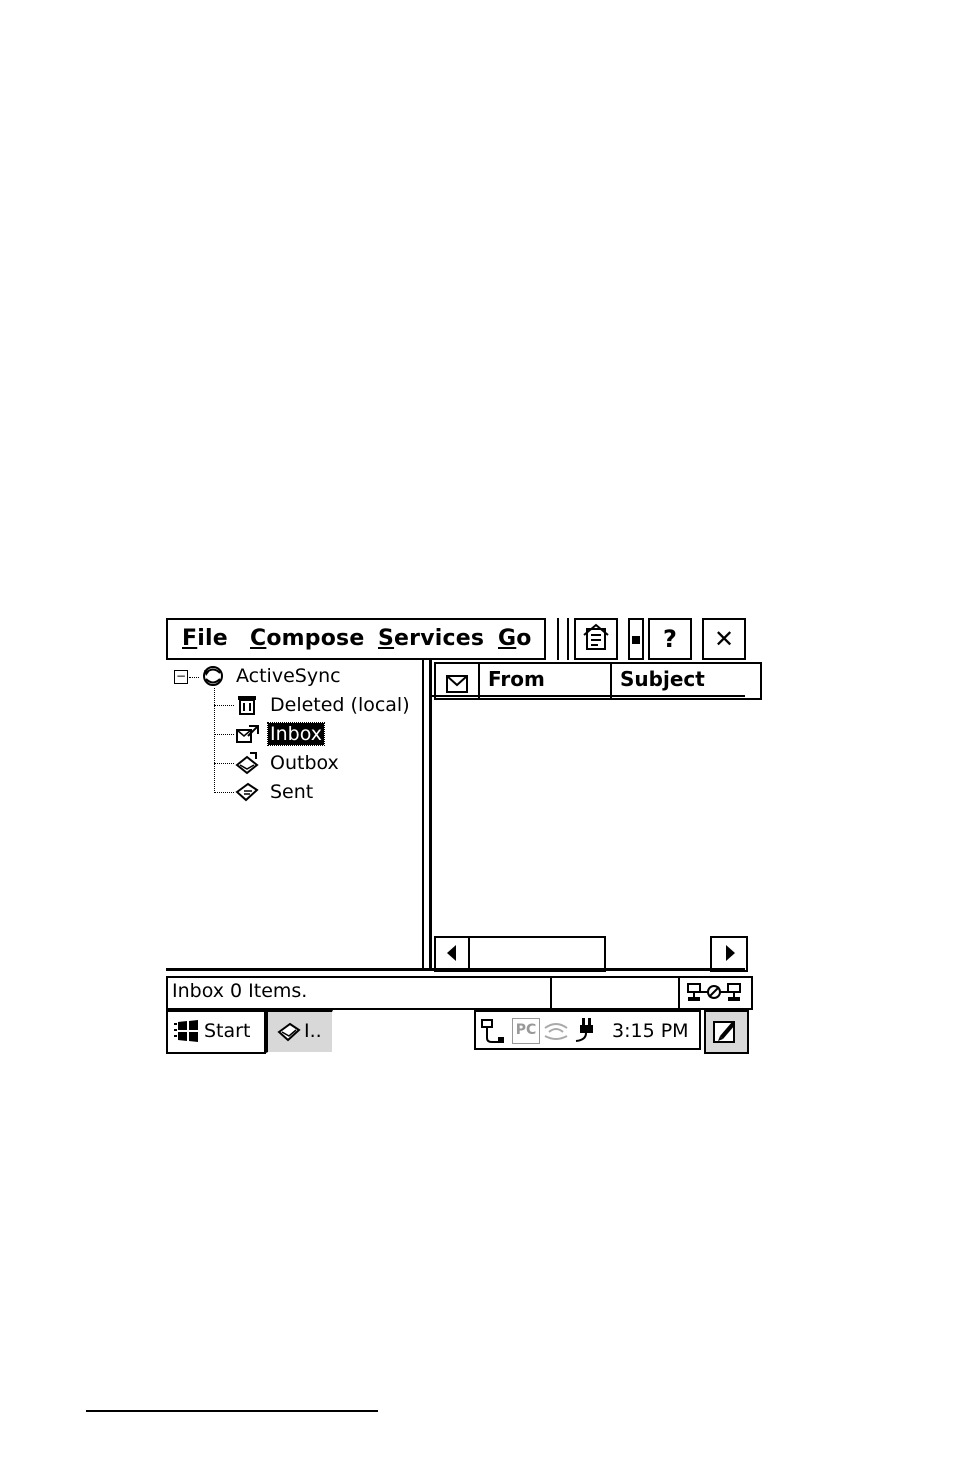  I want to click on connection-status, so click(715, 993).